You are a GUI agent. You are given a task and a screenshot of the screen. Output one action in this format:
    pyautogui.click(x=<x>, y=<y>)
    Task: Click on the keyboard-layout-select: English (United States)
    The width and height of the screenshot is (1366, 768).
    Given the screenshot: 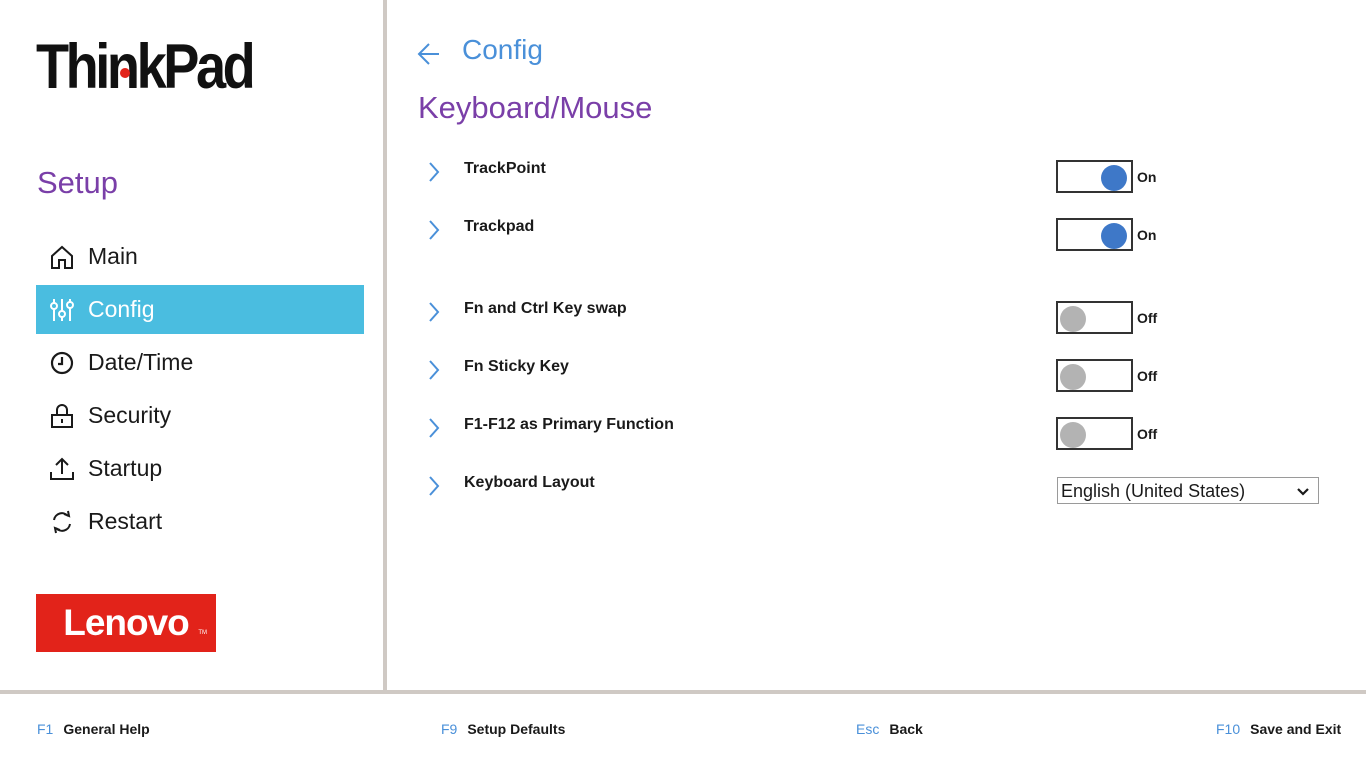 What is the action you would take?
    pyautogui.click(x=1188, y=490)
    